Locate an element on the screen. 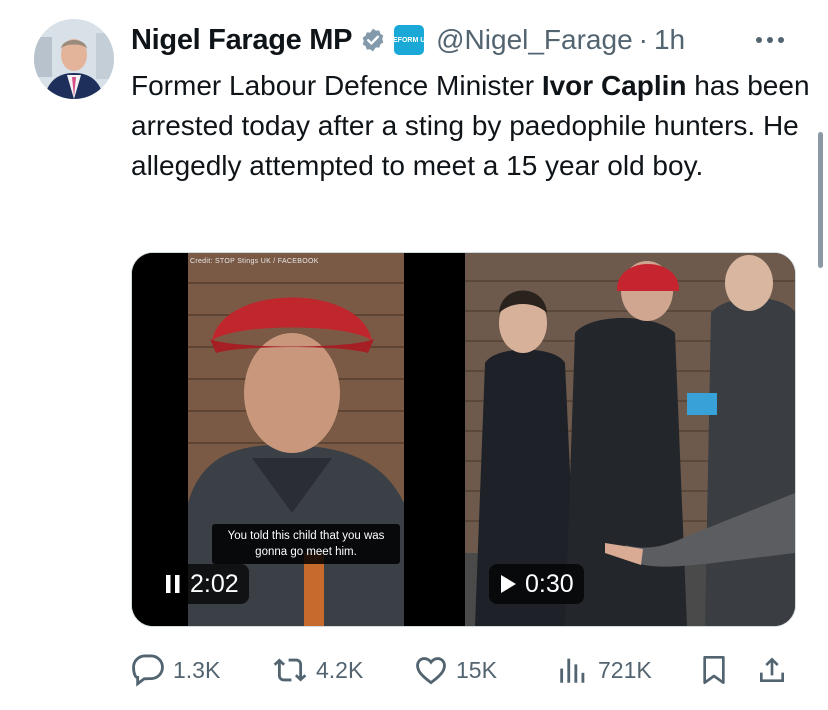 The height and width of the screenshot is (710, 828). like-button: 15K is located at coordinates (455, 670).